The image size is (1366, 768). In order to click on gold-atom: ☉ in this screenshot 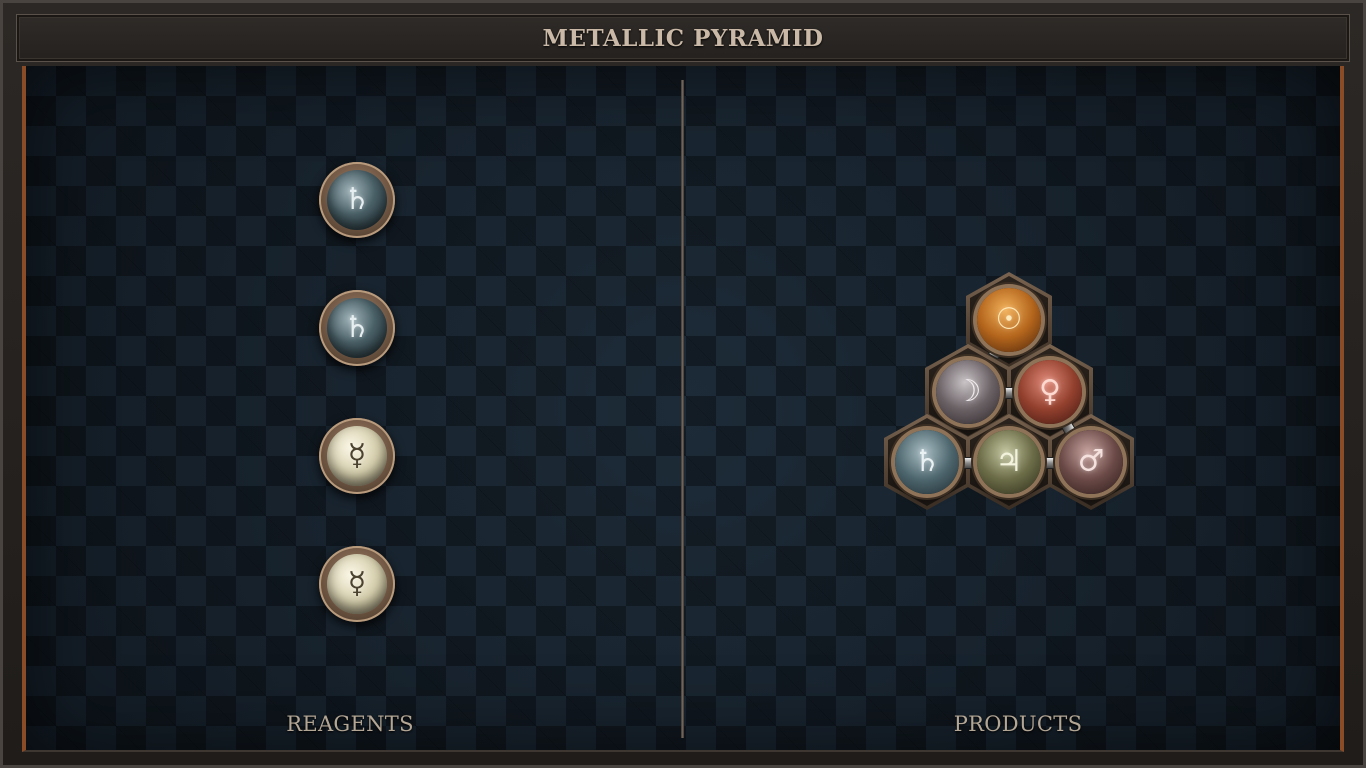, I will do `click(1009, 320)`.